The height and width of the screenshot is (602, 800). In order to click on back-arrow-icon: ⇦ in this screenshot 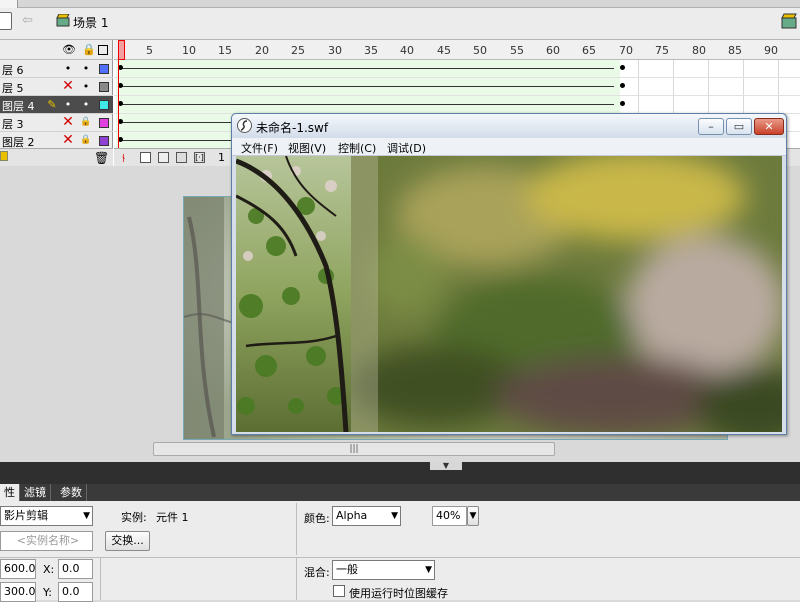, I will do `click(30, 21)`.